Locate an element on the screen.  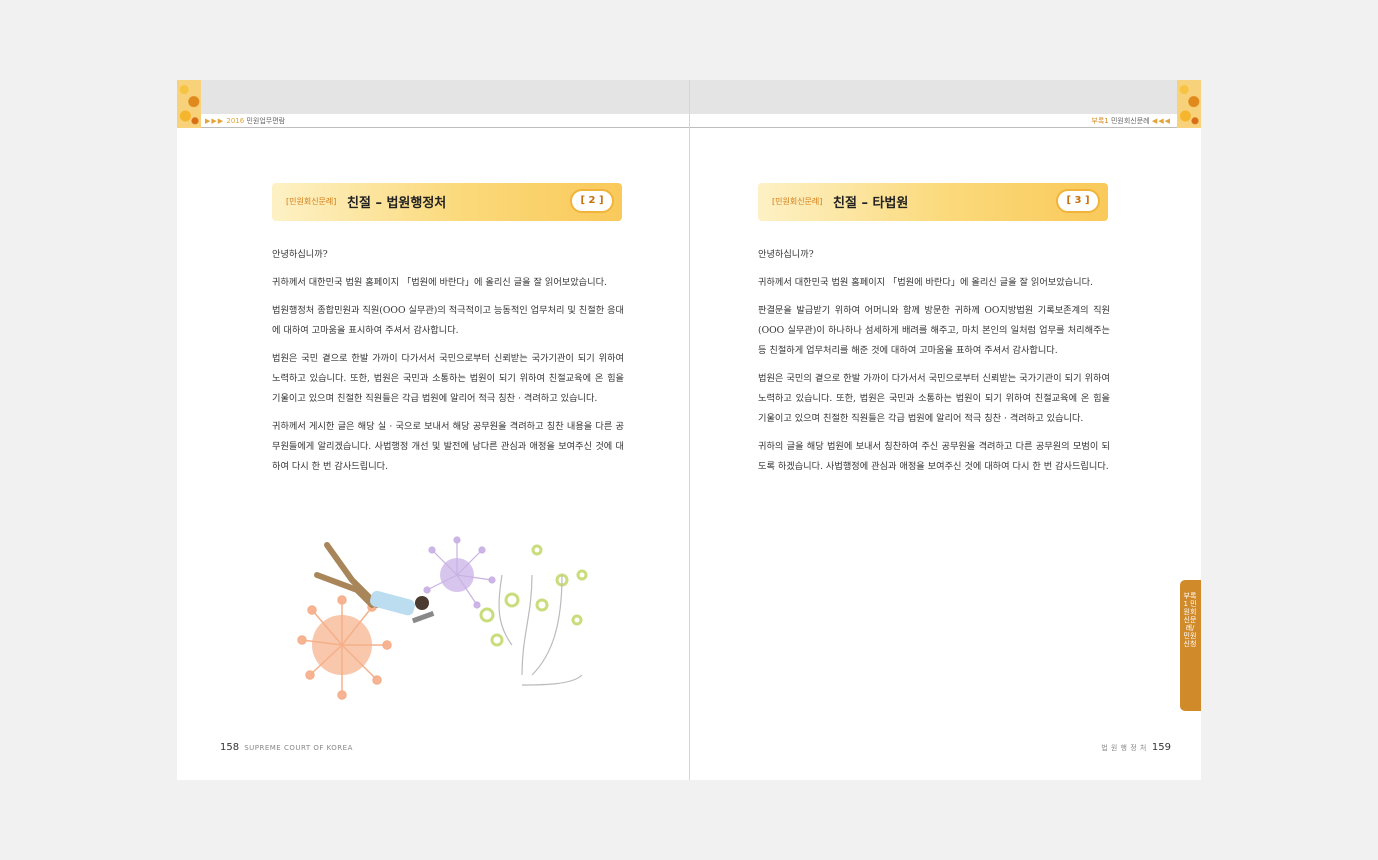
chapter-side-tab: 부록1 민원회신문례/민원신청 is located at coordinates (1190, 645).